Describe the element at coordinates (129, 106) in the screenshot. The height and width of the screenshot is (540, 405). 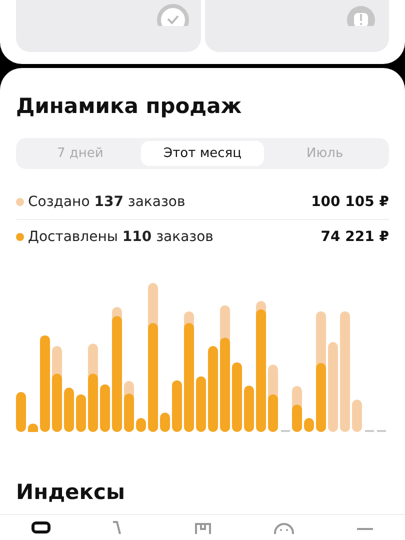
I see `section-title: Динамика продаж` at that location.